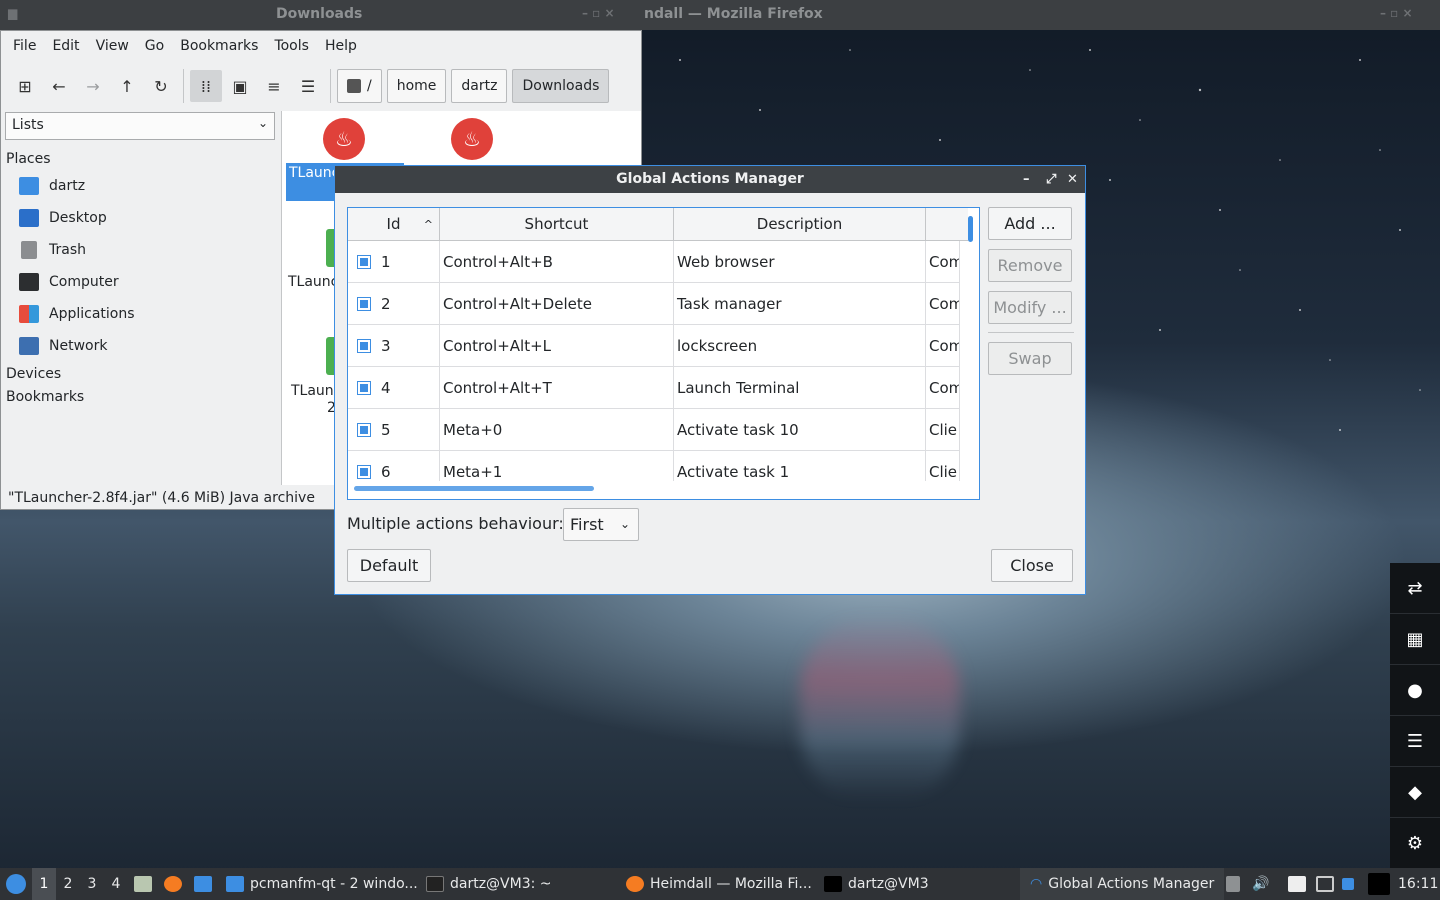  I want to click on place-computer: Computer, so click(69, 282).